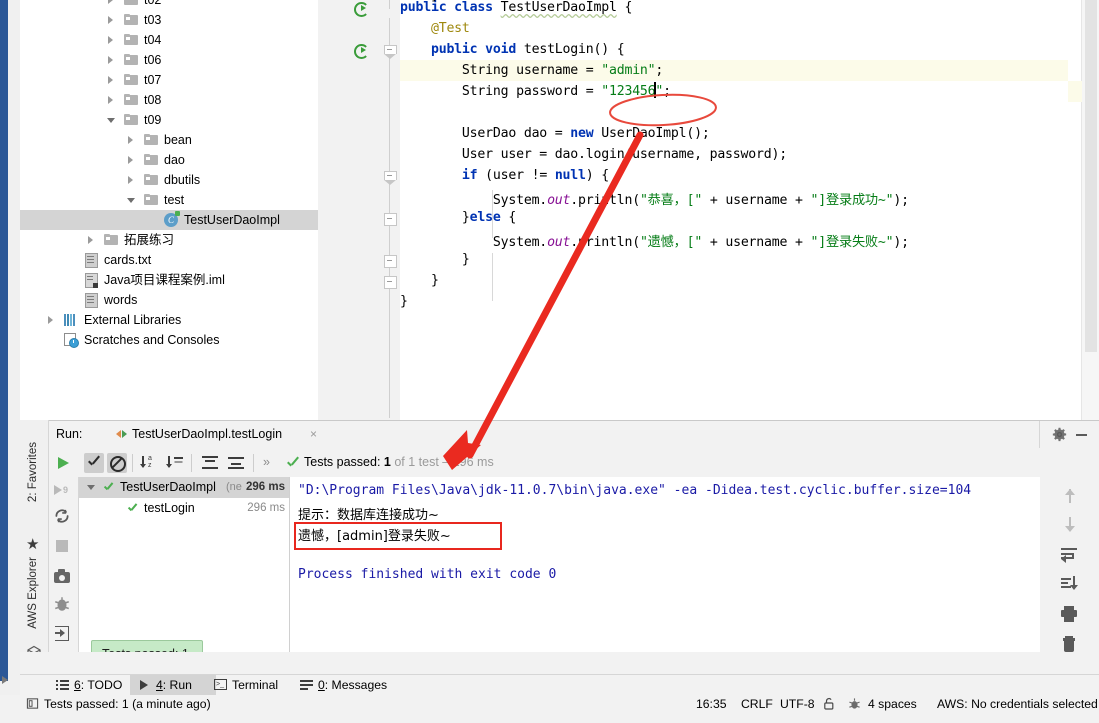  What do you see at coordinates (1017, 704) in the screenshot?
I see `status-bar-aws: AWS: No credentials selected` at bounding box center [1017, 704].